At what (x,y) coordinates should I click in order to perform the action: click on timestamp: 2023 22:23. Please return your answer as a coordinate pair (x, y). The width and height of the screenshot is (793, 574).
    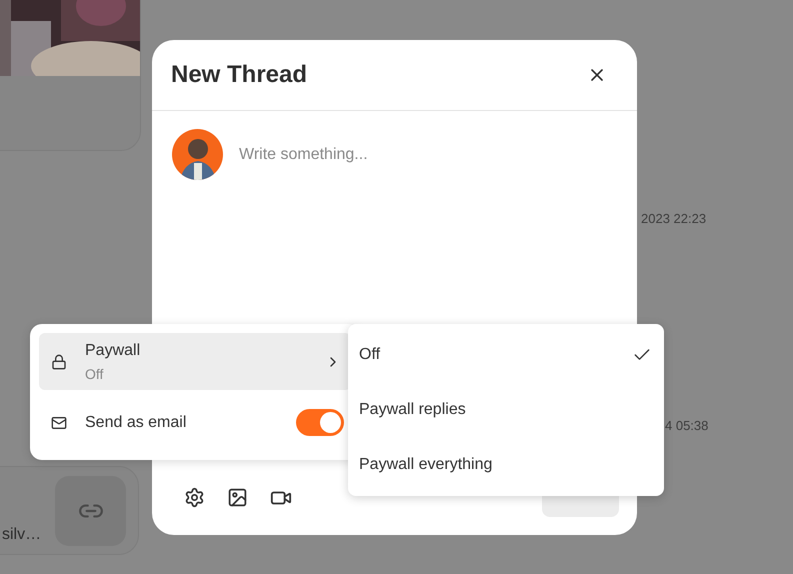
    Looking at the image, I should click on (673, 218).